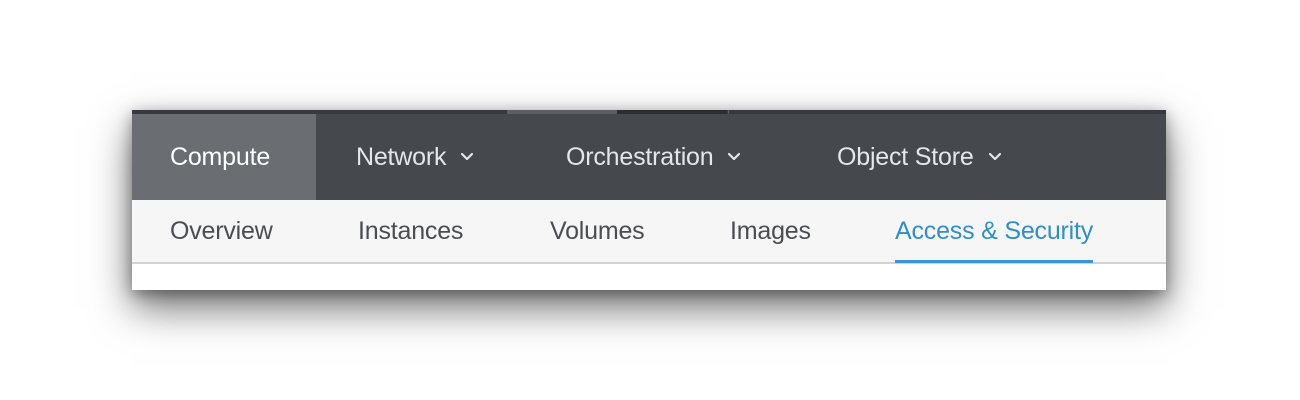  I want to click on content-area, so click(649, 277).